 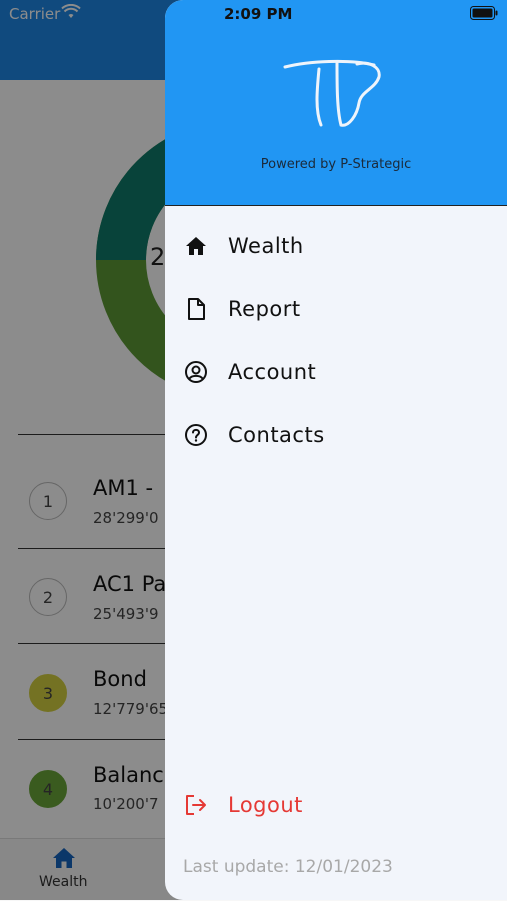 What do you see at coordinates (336, 805) in the screenshot?
I see `logout-button: Logout` at bounding box center [336, 805].